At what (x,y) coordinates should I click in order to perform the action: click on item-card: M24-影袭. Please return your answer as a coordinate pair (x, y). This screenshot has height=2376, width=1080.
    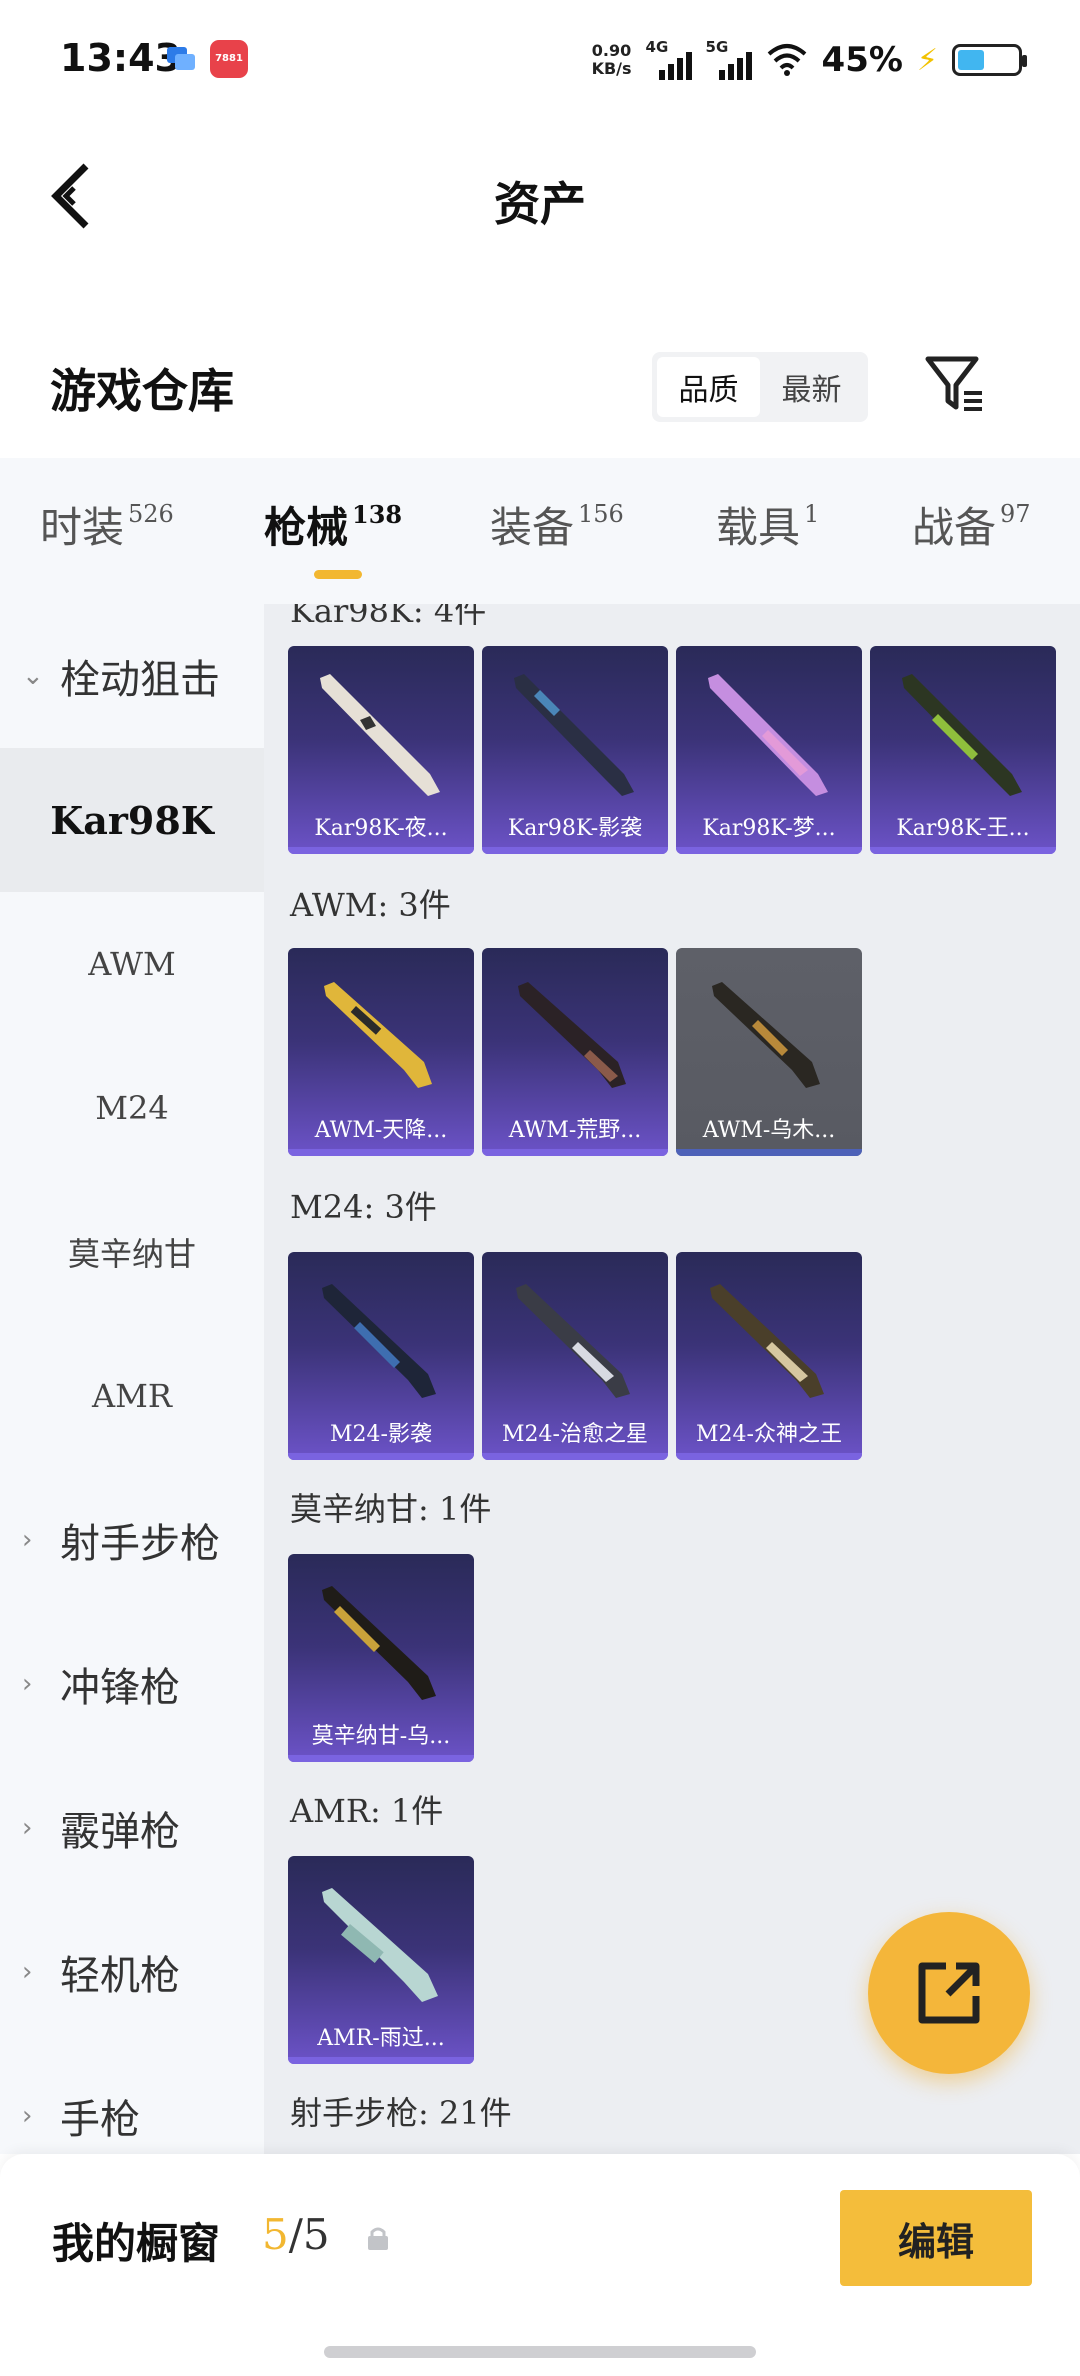
    Looking at the image, I should click on (381, 1356).